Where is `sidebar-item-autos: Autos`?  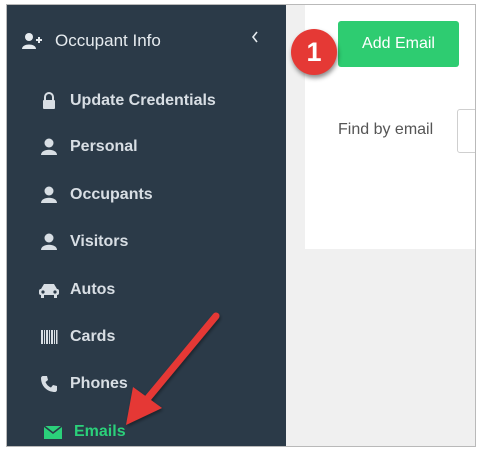
sidebar-item-autos: Autos is located at coordinates (146, 290).